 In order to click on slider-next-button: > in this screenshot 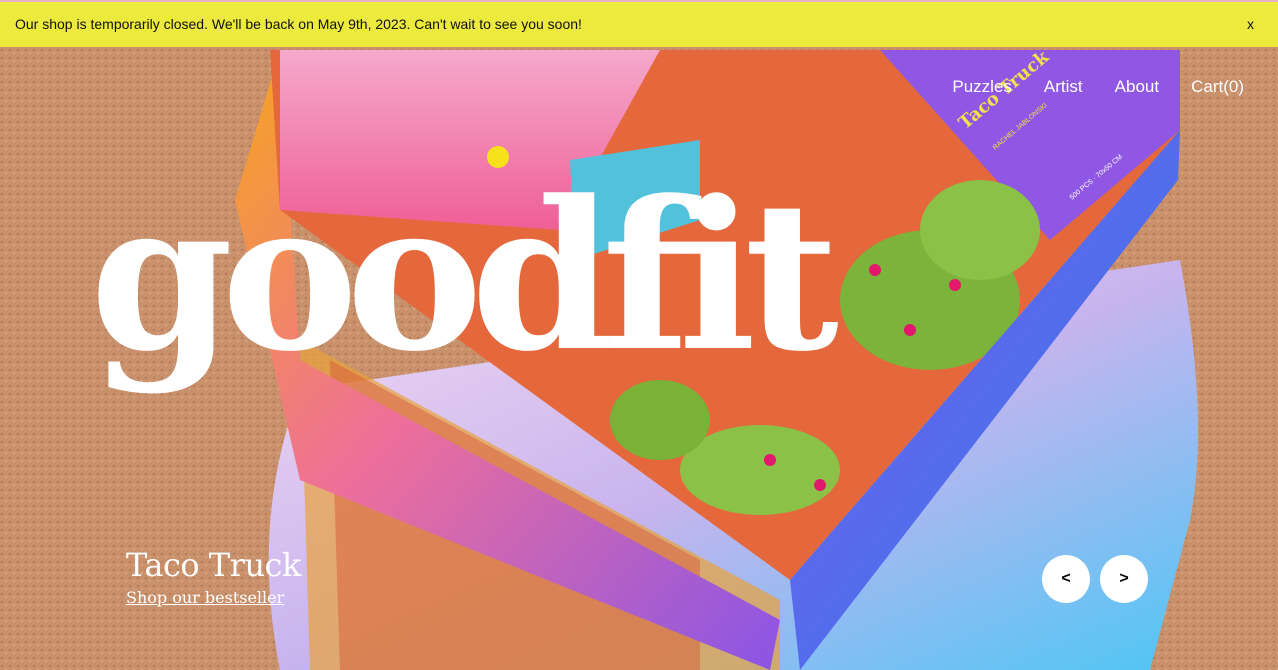, I will do `click(1124, 579)`.